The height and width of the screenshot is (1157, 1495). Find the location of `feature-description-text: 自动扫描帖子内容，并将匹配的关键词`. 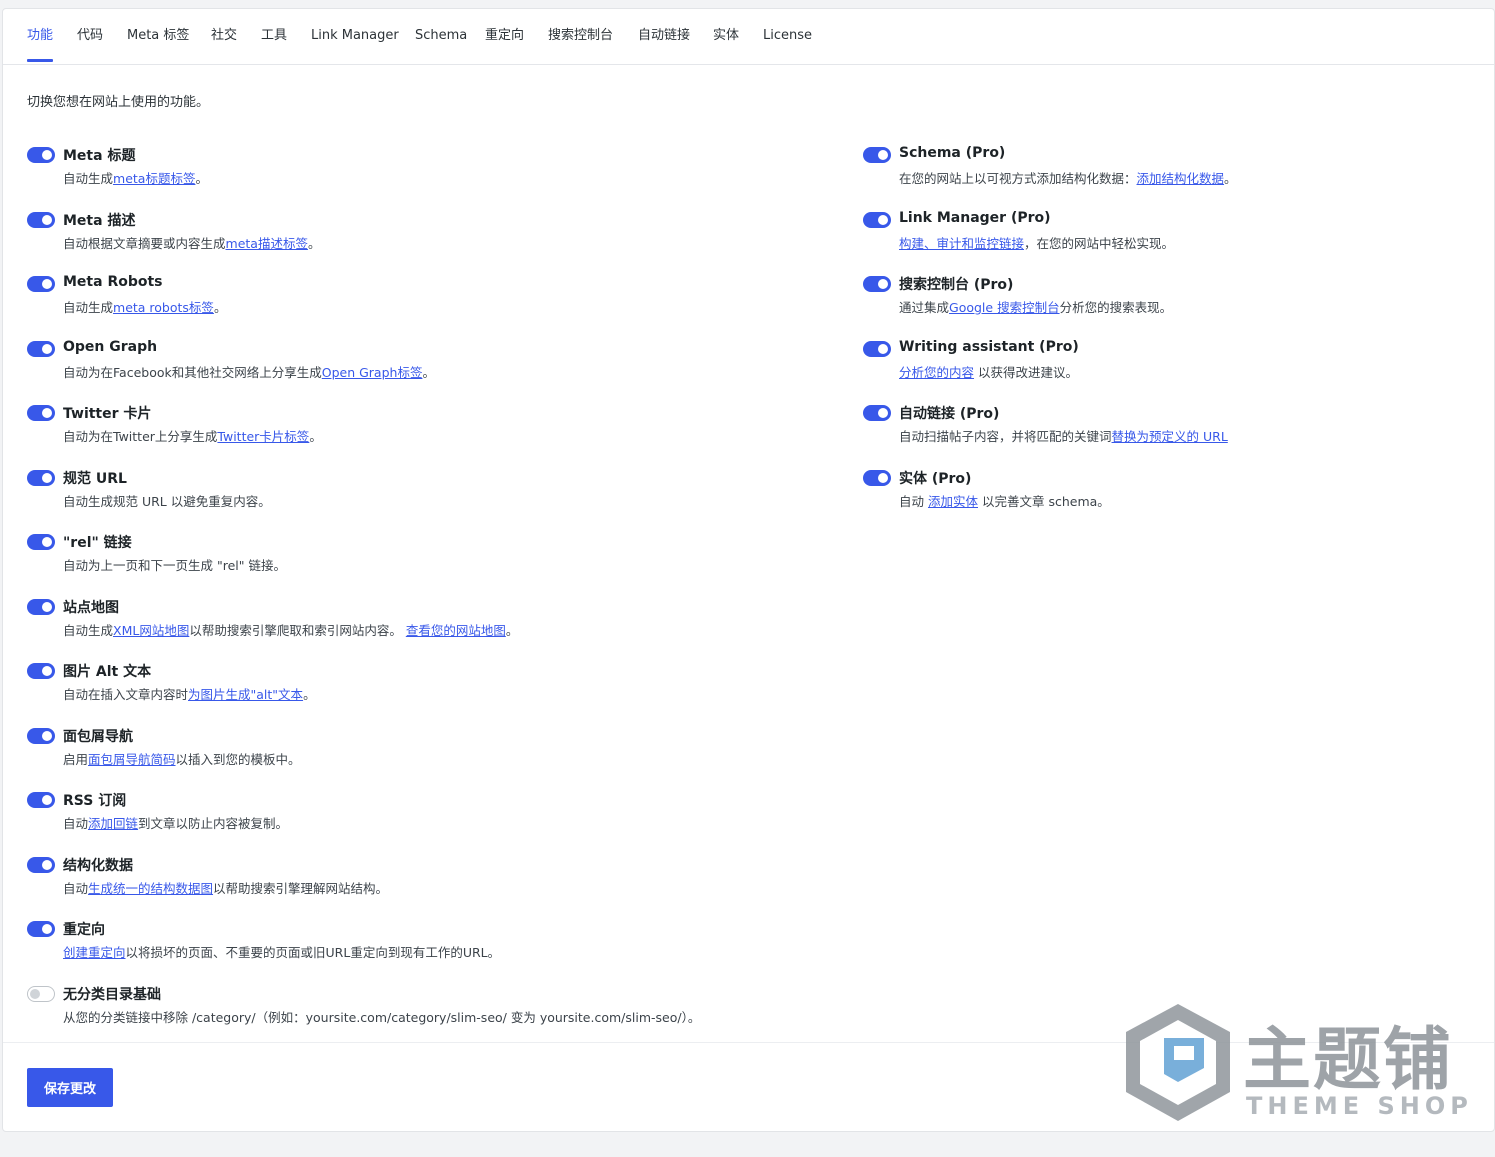

feature-description-text: 自动扫描帖子内容，并将匹配的关键词 is located at coordinates (1005, 436).